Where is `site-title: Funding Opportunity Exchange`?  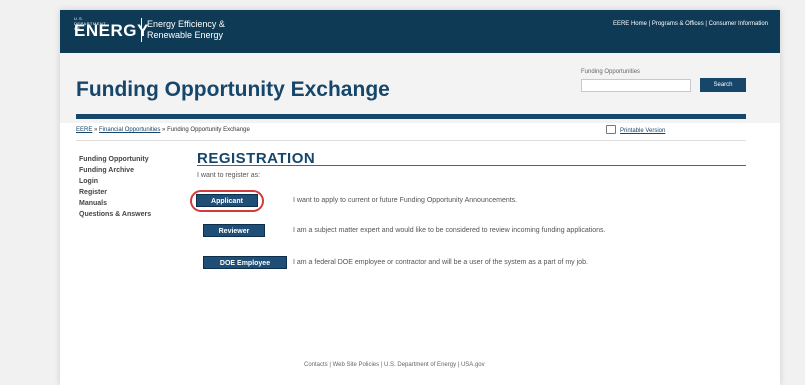 site-title: Funding Opportunity Exchange is located at coordinates (233, 90).